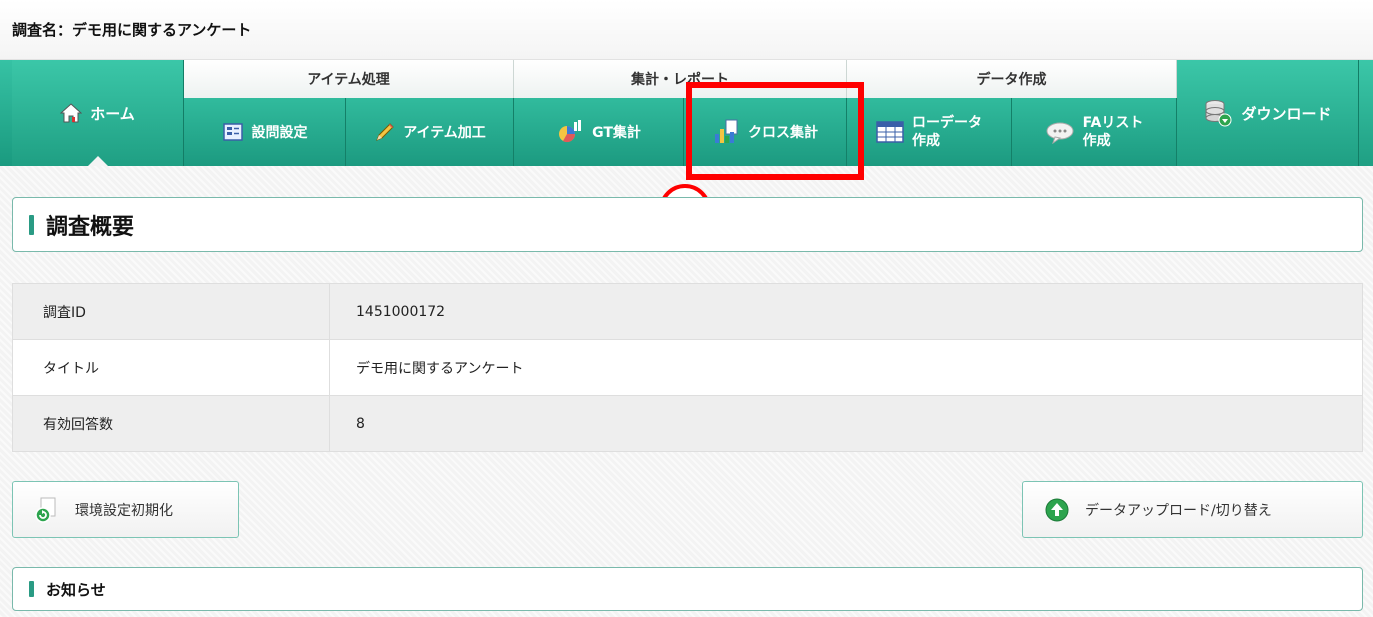 This screenshot has height=617, width=1373. I want to click on reset-settings-label: 環境設定初期化, so click(124, 510).